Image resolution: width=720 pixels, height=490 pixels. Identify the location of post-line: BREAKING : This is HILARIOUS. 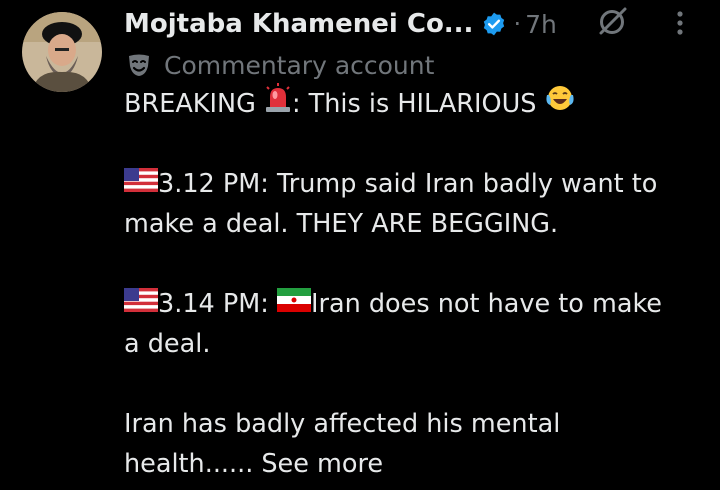
(419, 104).